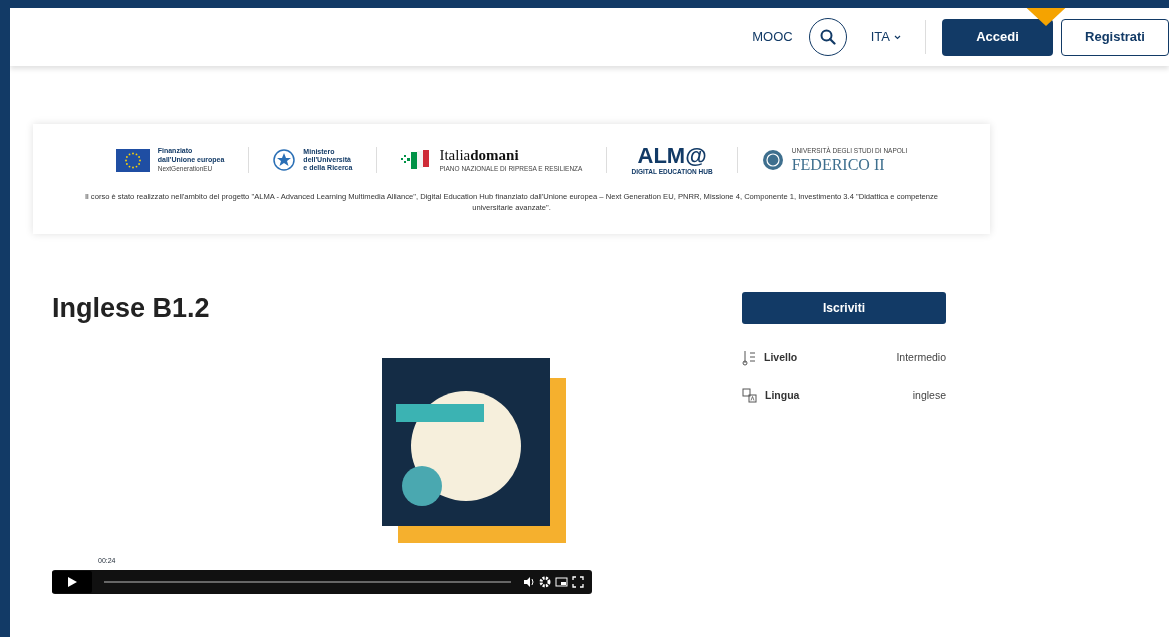  What do you see at coordinates (772, 37) in the screenshot?
I see `nav-link: MOOC` at bounding box center [772, 37].